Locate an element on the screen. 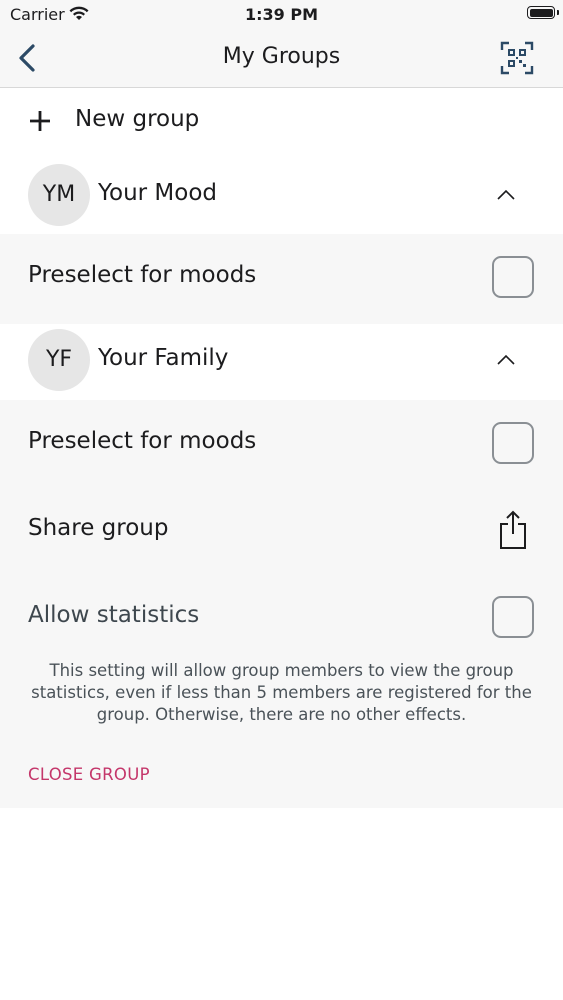 The image size is (563, 1000). close-group-button: CLOSE GROUP is located at coordinates (89, 774).